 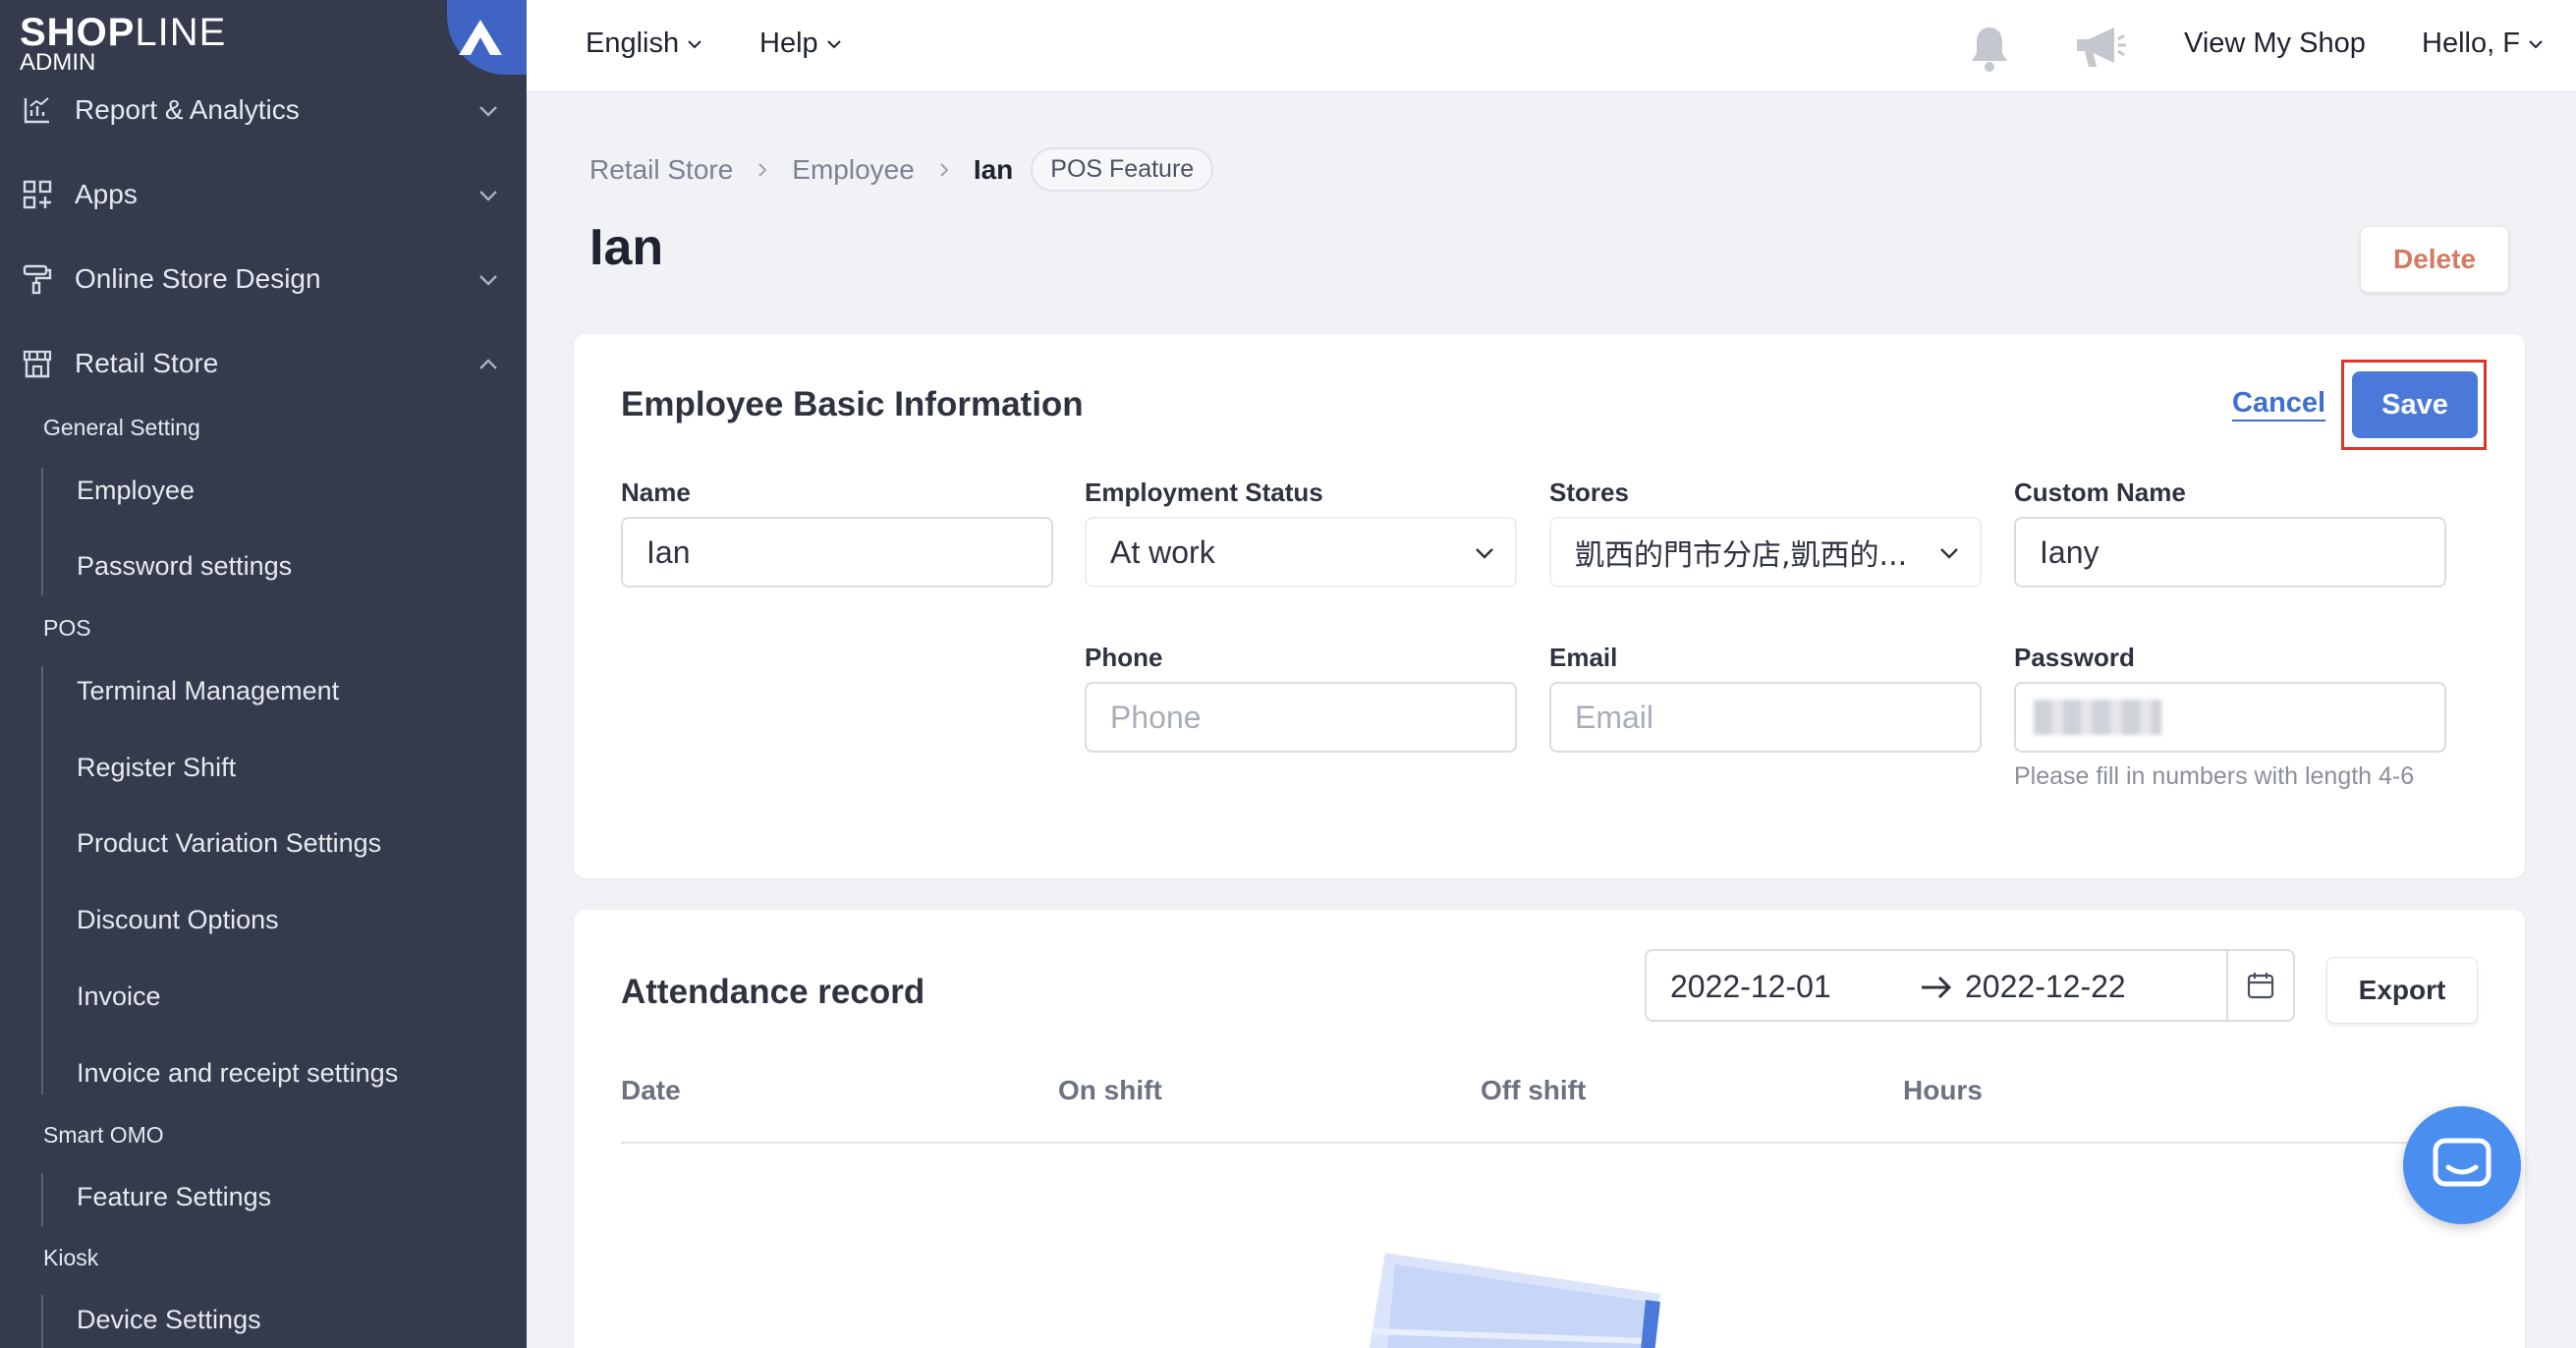 I want to click on sidebar-item-invoice: Invoice, so click(x=119, y=997).